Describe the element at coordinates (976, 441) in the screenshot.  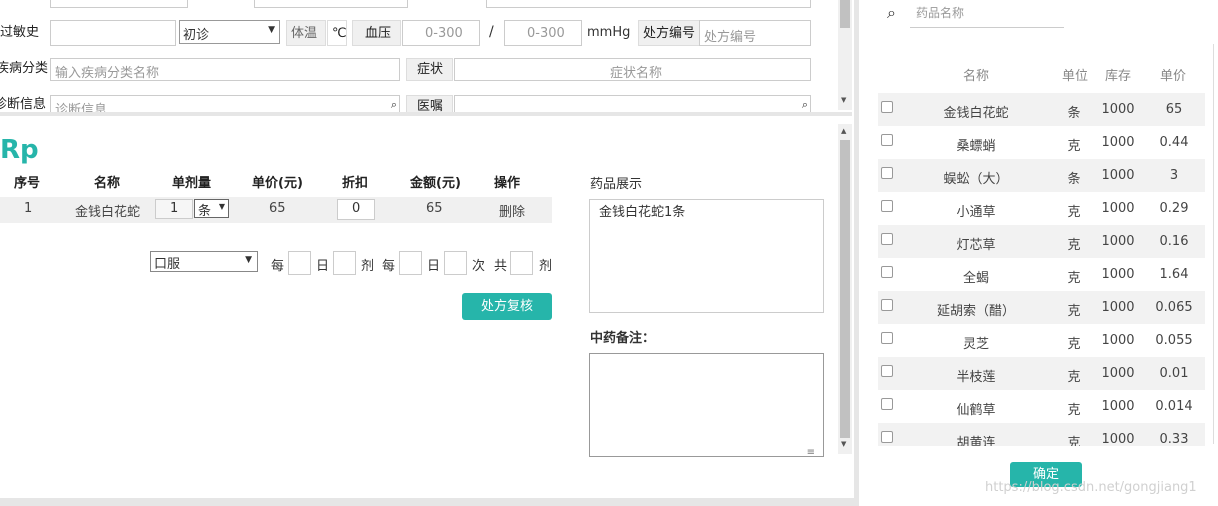
I see `drug-name: 胡黄连` at that location.